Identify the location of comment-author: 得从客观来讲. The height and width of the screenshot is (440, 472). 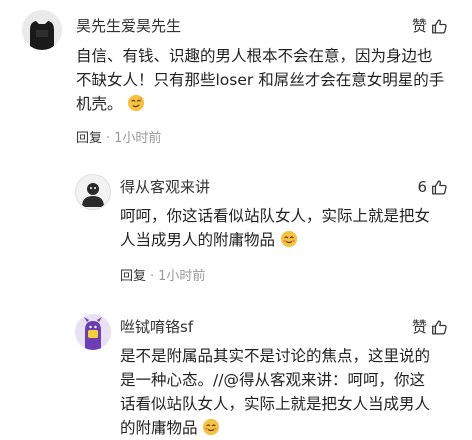
(165, 187).